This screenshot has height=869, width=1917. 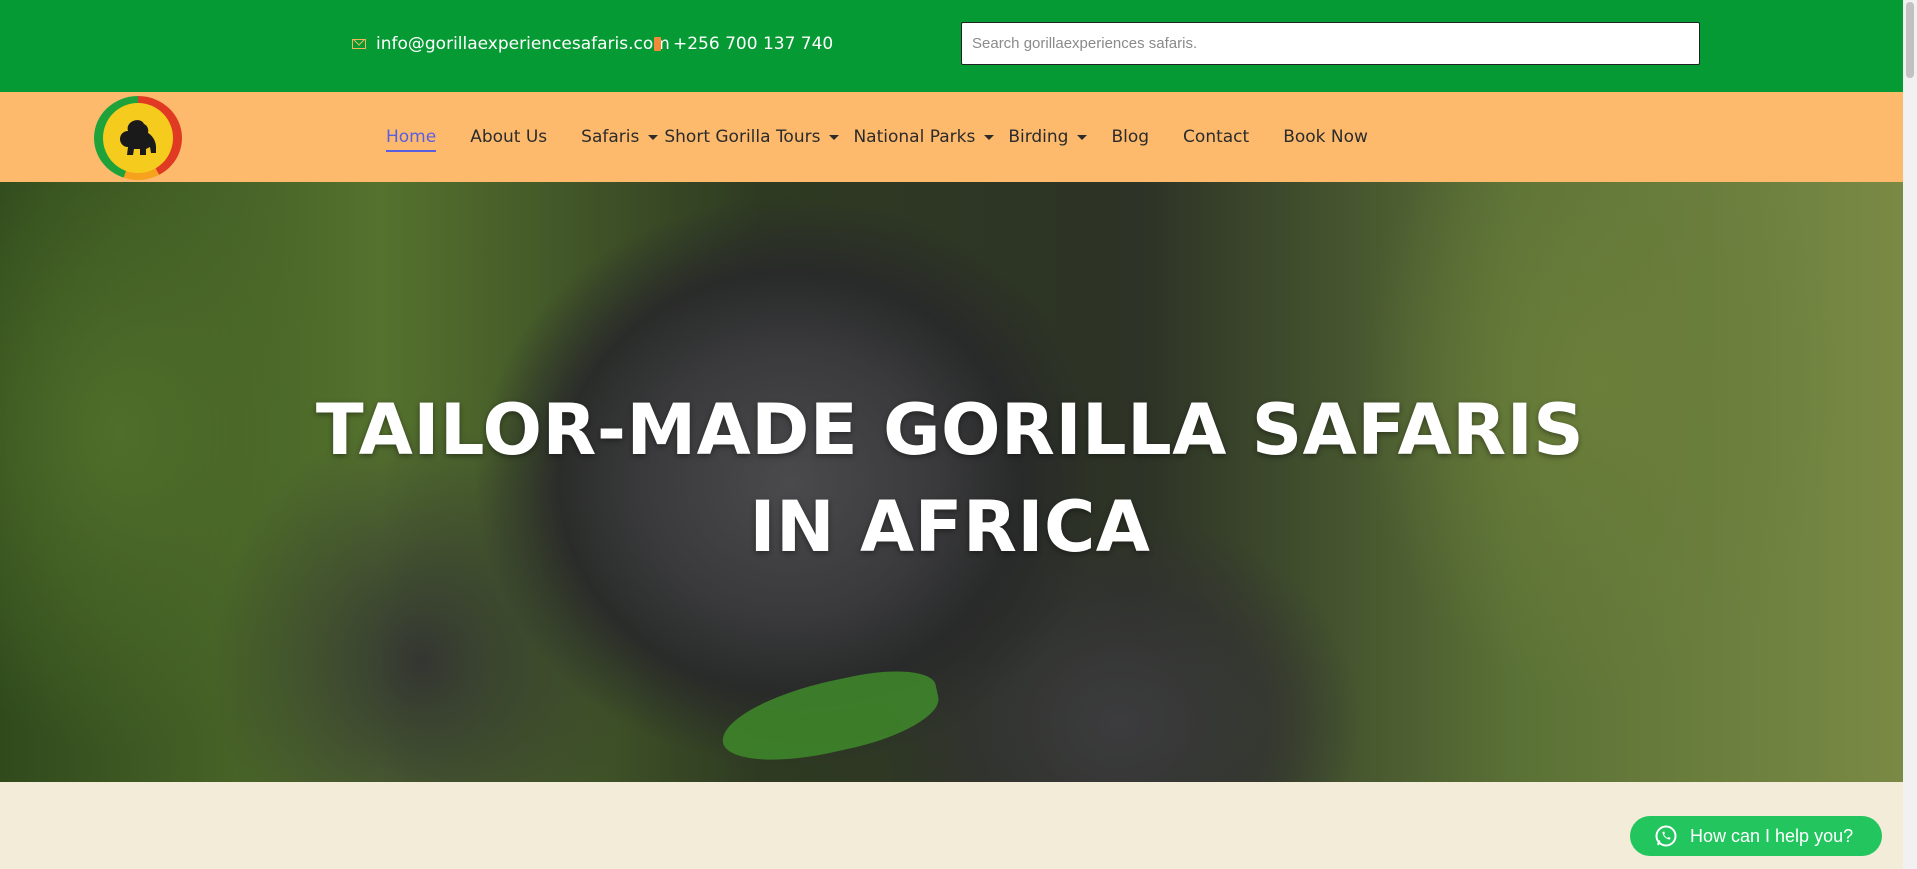 I want to click on hero-title: TAILOR-MADE GORILLA SAFARIS IN AFRICA, so click(x=950, y=478).